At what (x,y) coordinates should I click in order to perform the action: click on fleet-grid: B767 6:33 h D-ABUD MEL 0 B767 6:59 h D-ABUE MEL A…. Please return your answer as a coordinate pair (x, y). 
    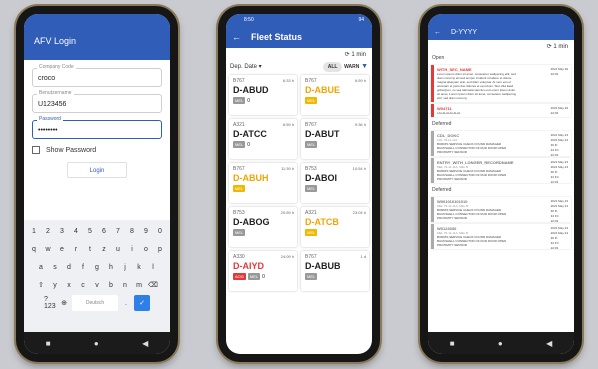
    Looking at the image, I should click on (299, 183).